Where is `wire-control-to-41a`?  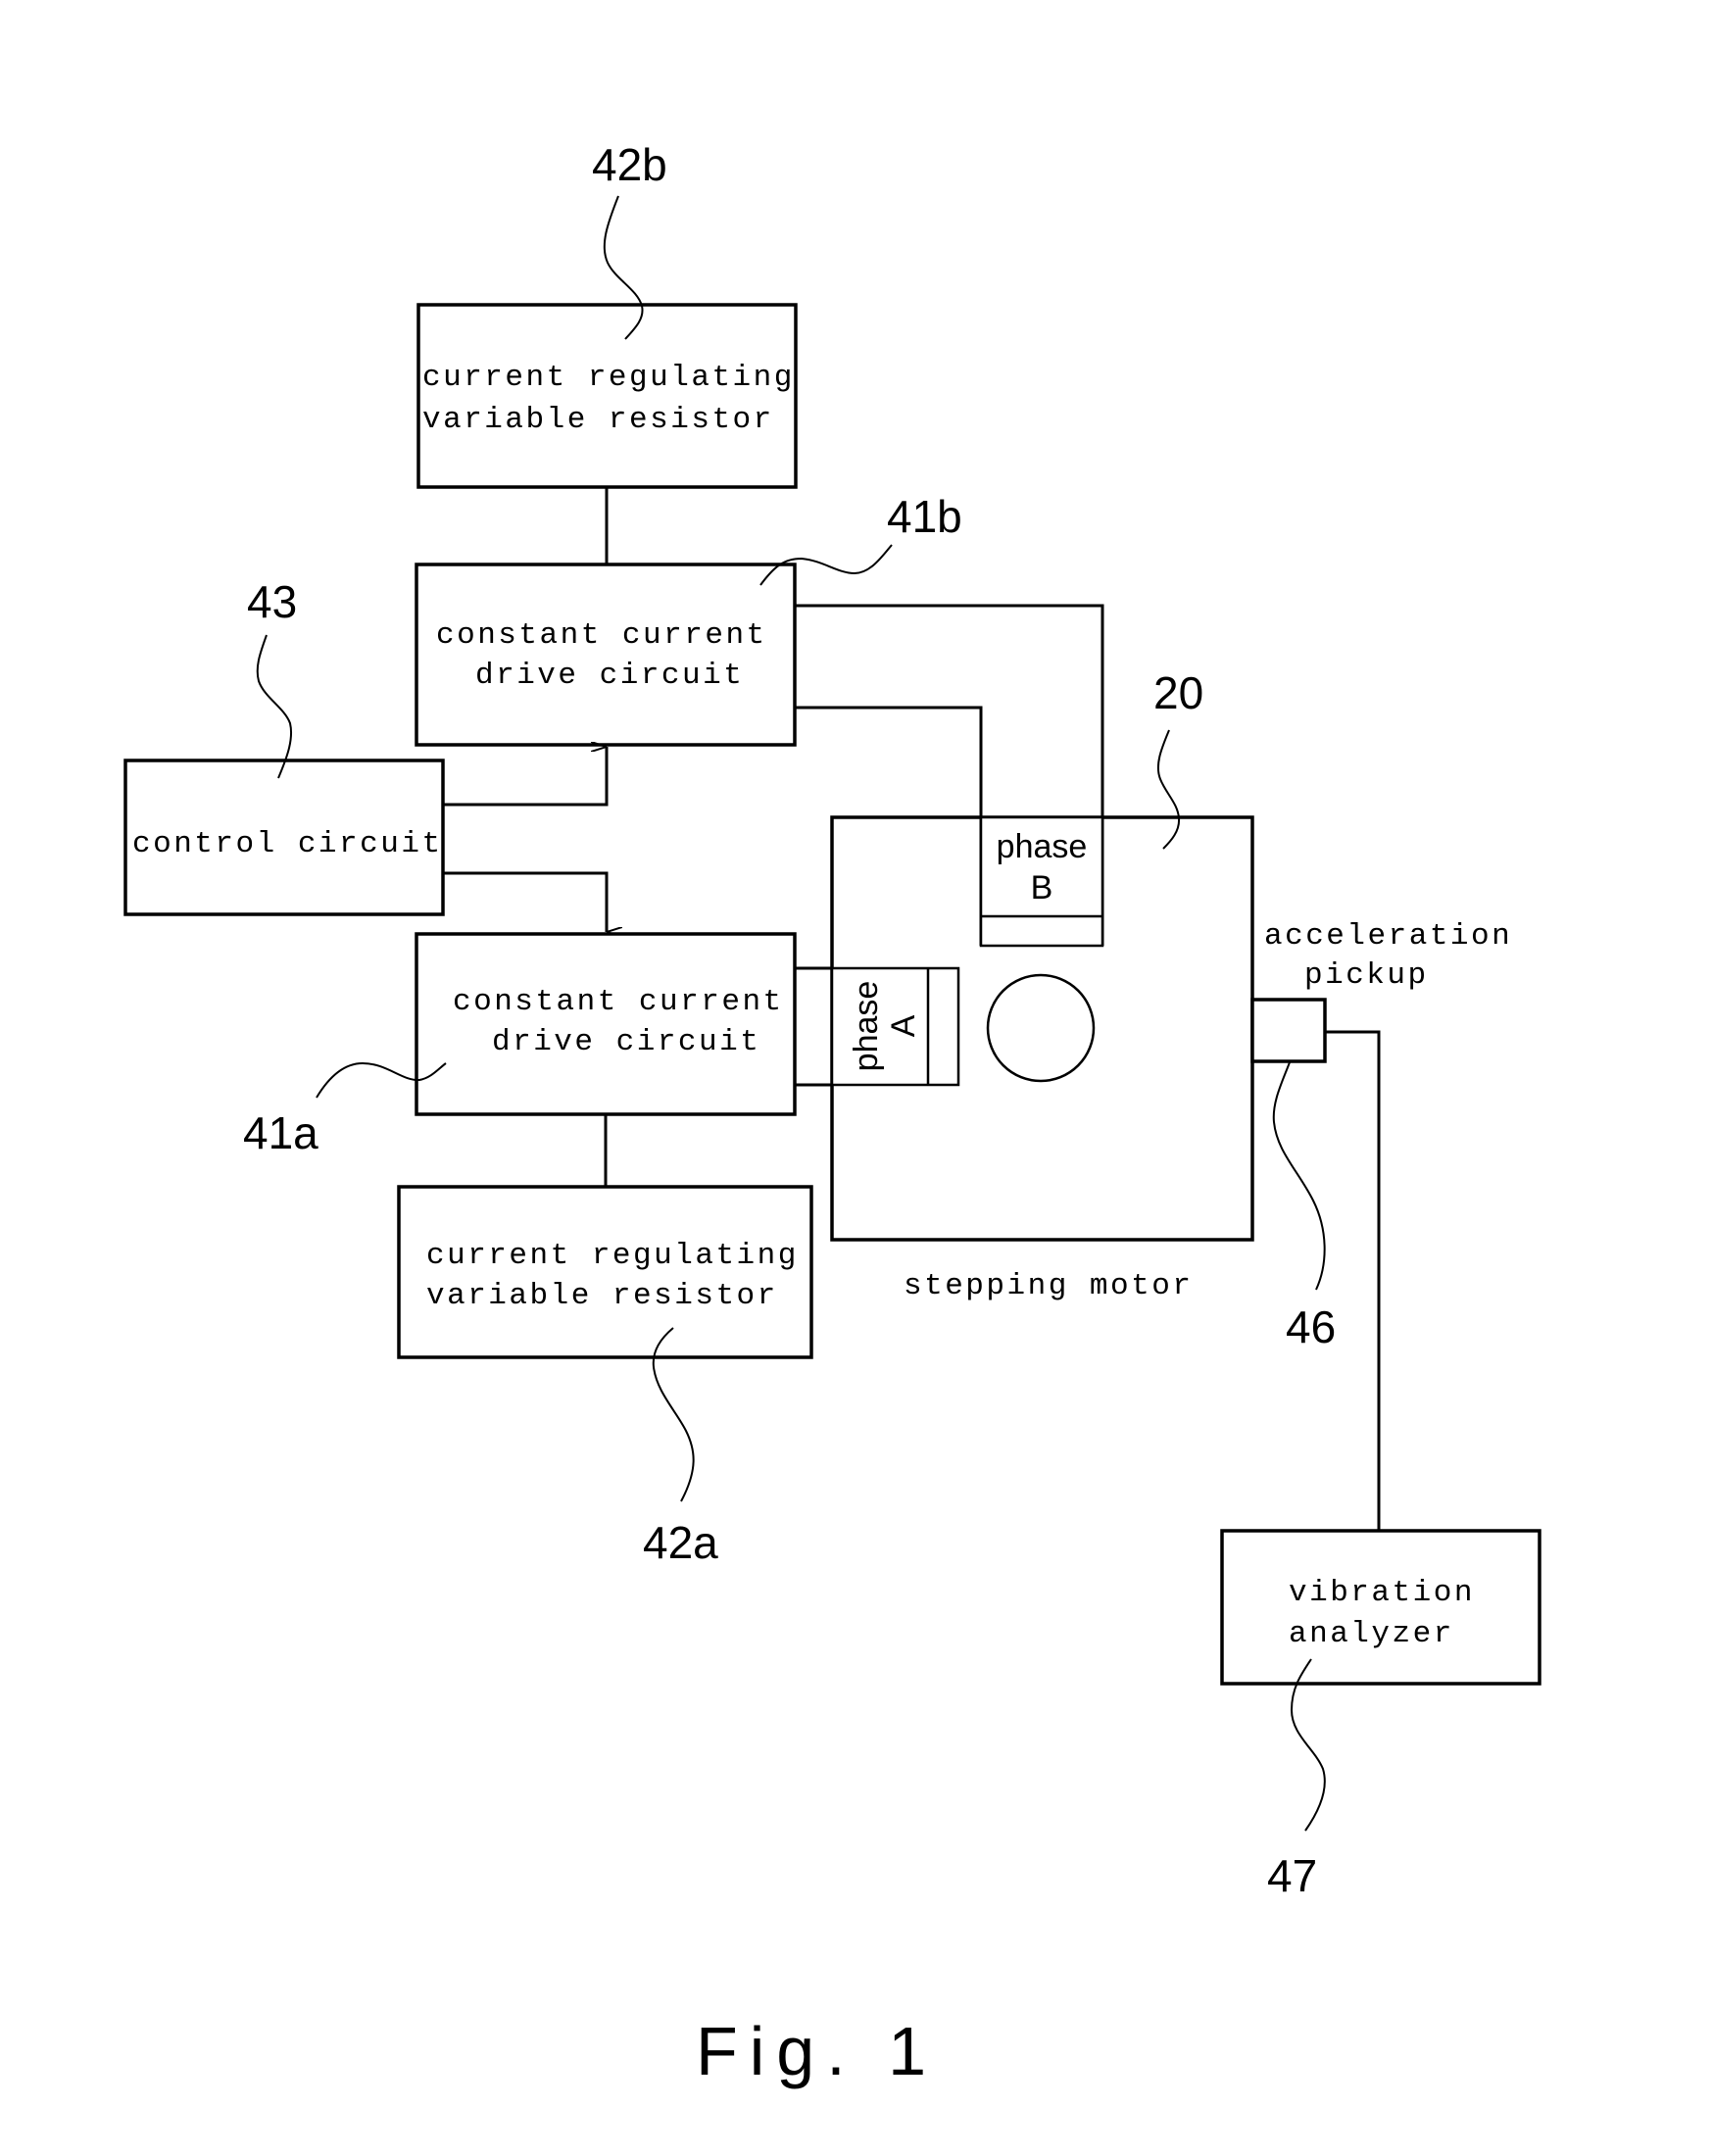
wire-control-to-41a is located at coordinates (525, 901).